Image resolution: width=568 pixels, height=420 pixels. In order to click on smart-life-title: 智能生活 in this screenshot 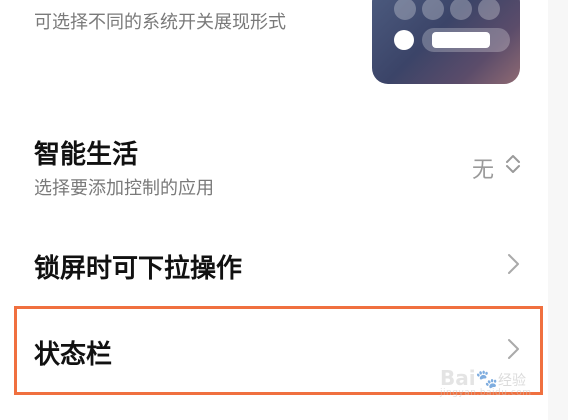, I will do `click(86, 155)`.